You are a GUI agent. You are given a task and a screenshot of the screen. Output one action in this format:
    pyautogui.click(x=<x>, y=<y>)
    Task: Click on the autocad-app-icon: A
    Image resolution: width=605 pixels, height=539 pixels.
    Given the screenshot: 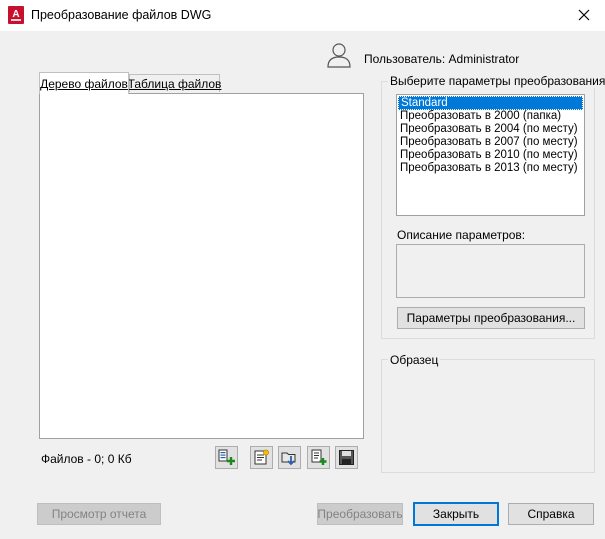 What is the action you would take?
    pyautogui.click(x=16, y=15)
    